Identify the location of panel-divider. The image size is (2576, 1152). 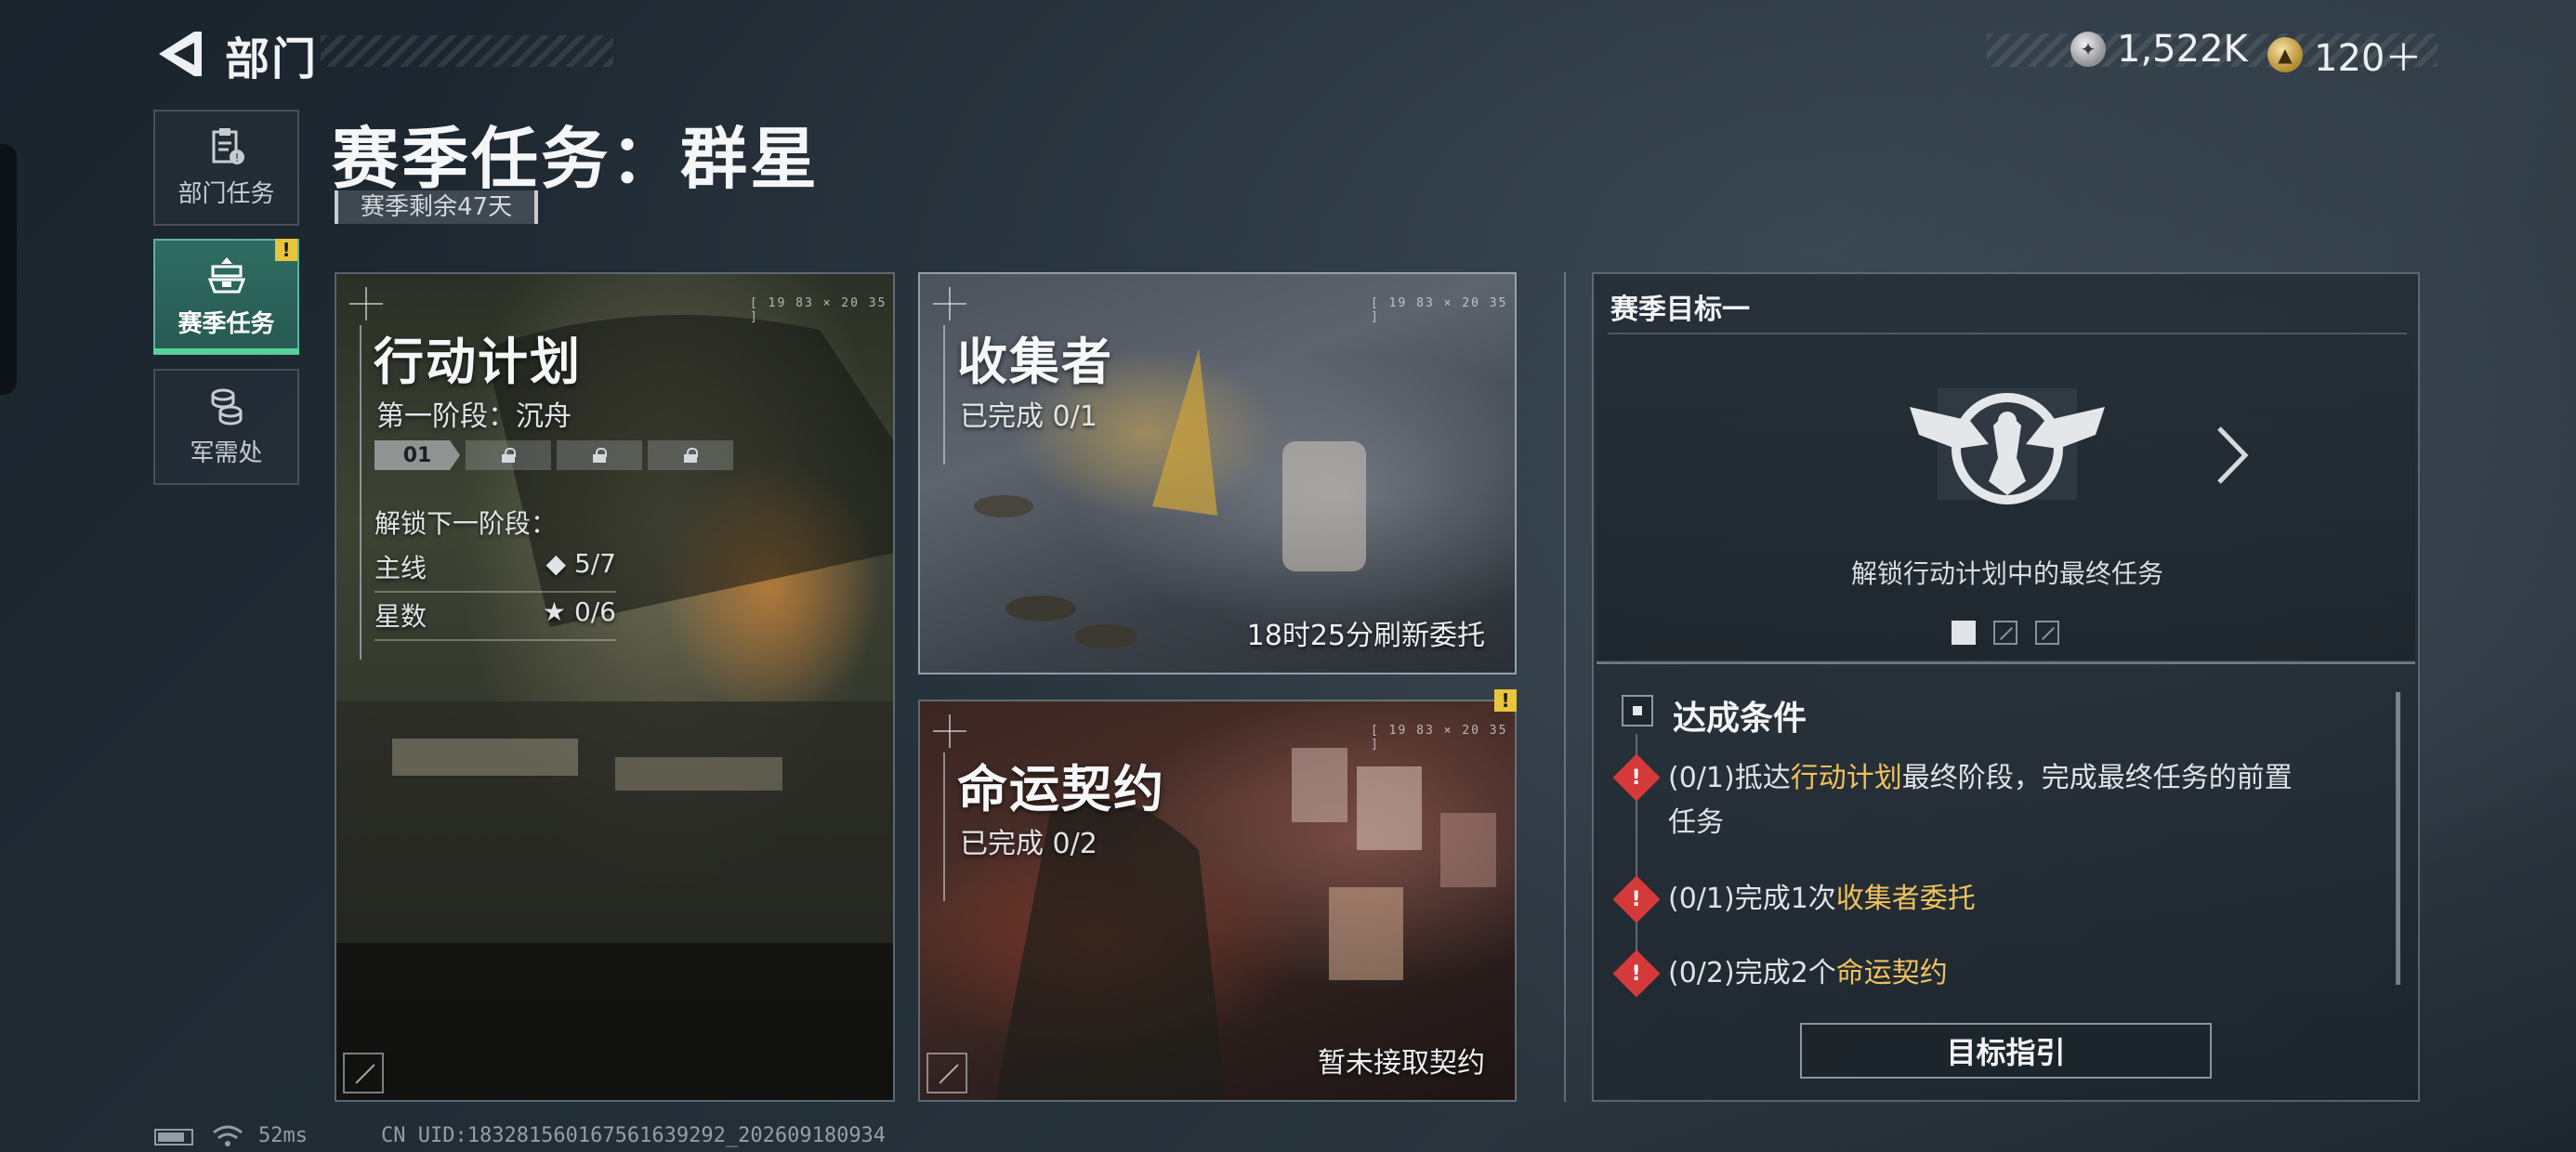
(1565, 687).